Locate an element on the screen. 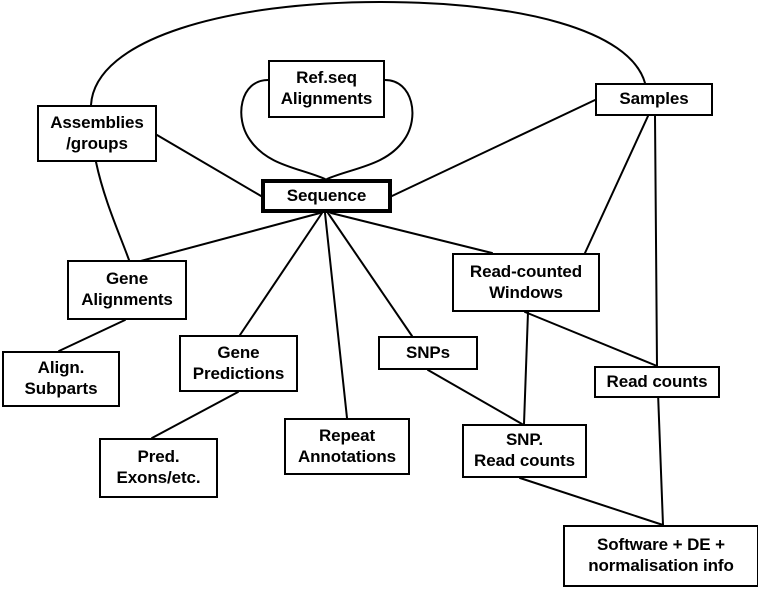 The width and height of the screenshot is (758, 595). node-snp-read-counts: SNP. Read counts is located at coordinates (524, 451).